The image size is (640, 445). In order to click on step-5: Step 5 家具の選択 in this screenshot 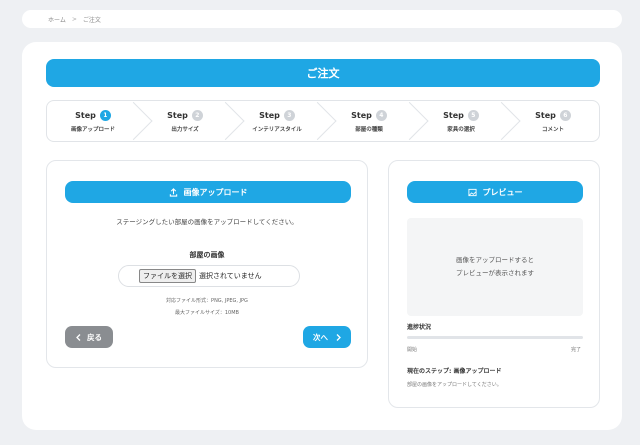, I will do `click(461, 121)`.